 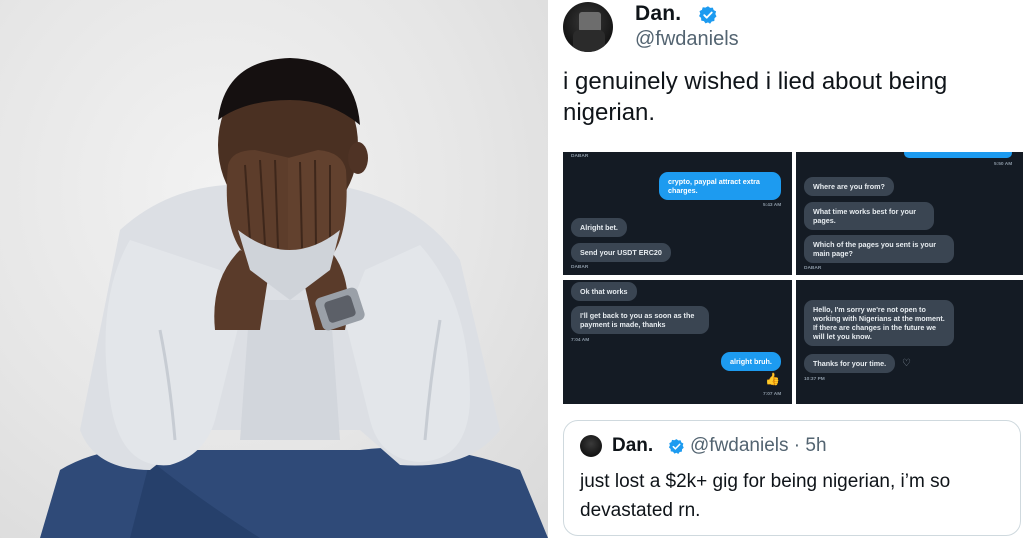 I want to click on dm-timestamp: 10:37 PM, so click(x=814, y=379).